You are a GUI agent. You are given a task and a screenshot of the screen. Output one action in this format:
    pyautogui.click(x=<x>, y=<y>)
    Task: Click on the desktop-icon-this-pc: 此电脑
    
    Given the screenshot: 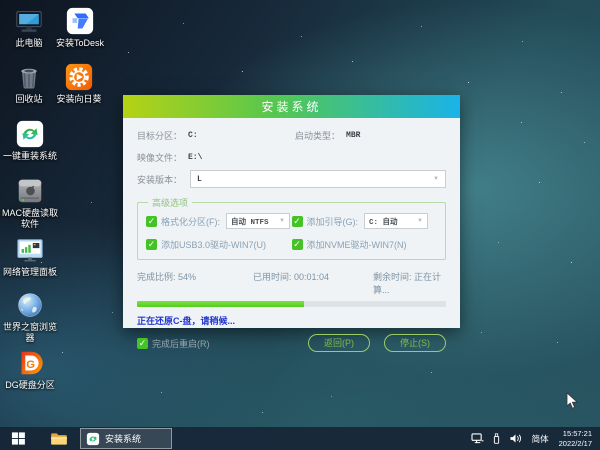 What is the action you would take?
    pyautogui.click(x=29, y=27)
    